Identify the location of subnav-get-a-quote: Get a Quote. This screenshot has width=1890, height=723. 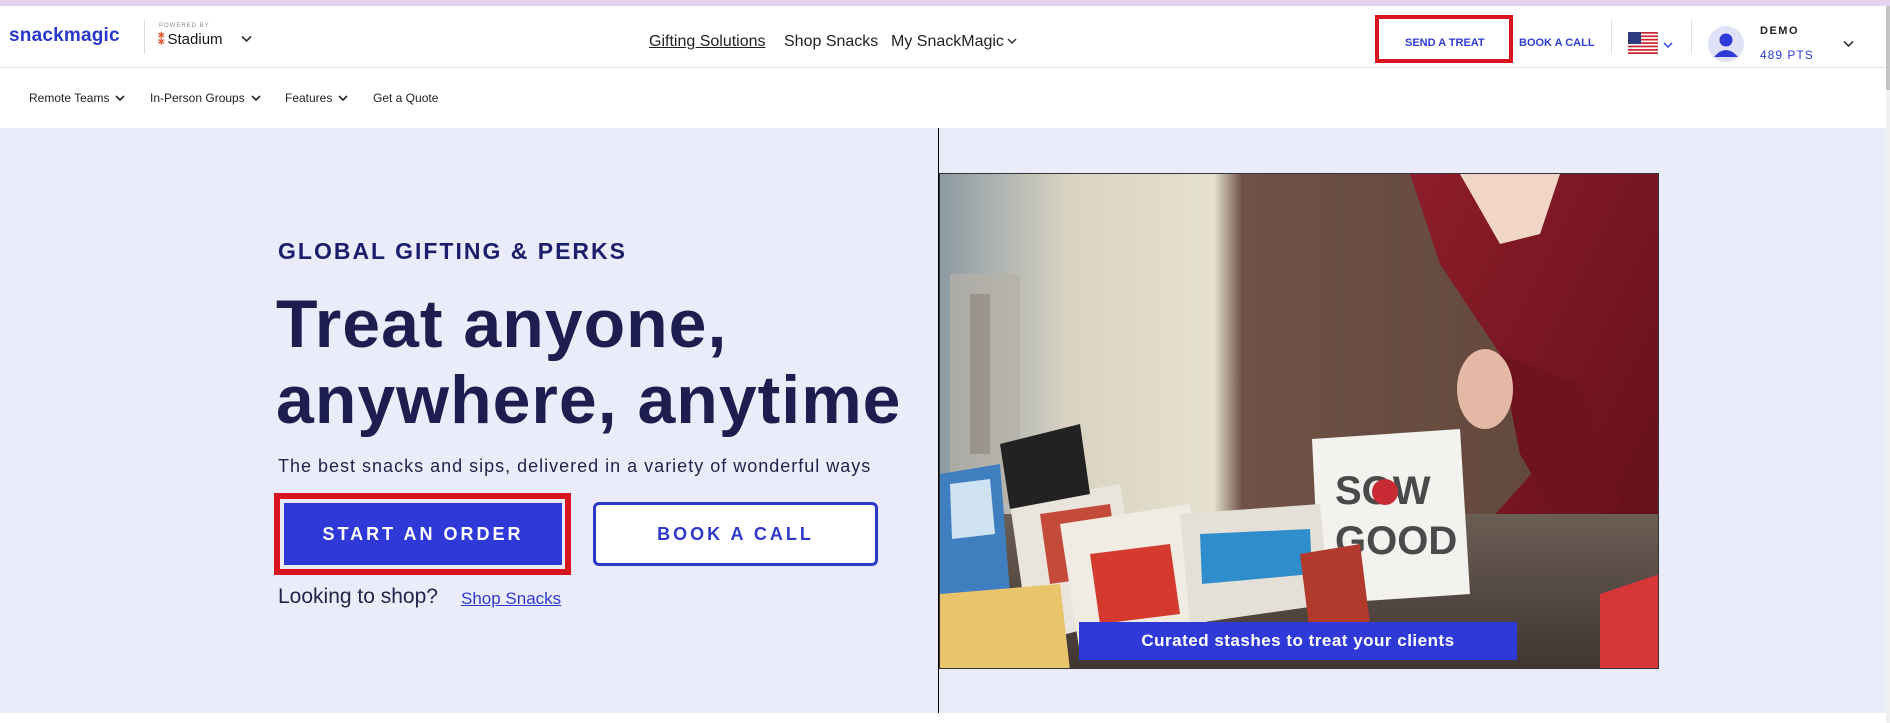
(405, 98).